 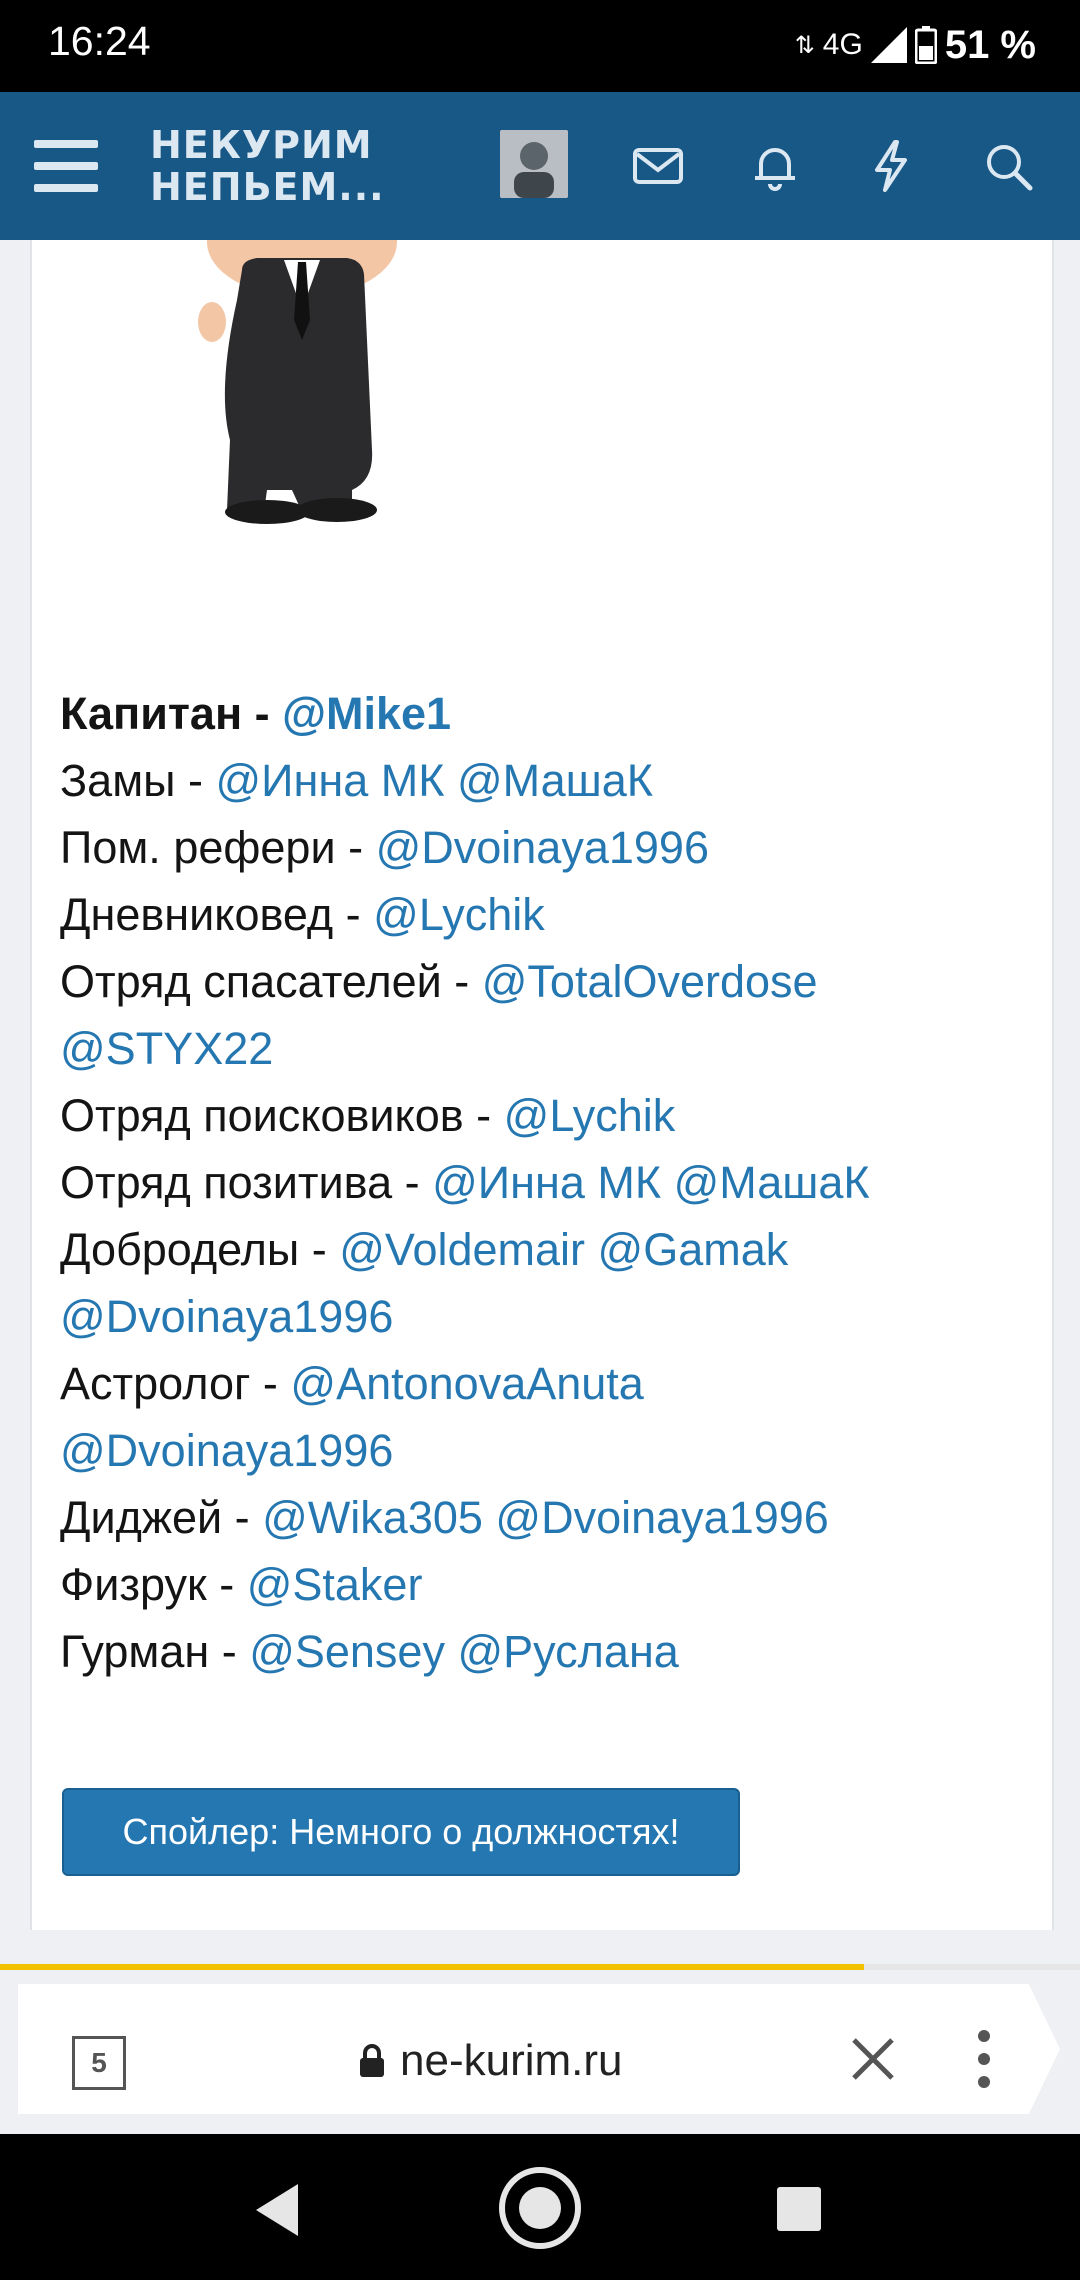 I want to click on role-line: Гурман - @Sensey @Руслана, so click(x=540, y=1651).